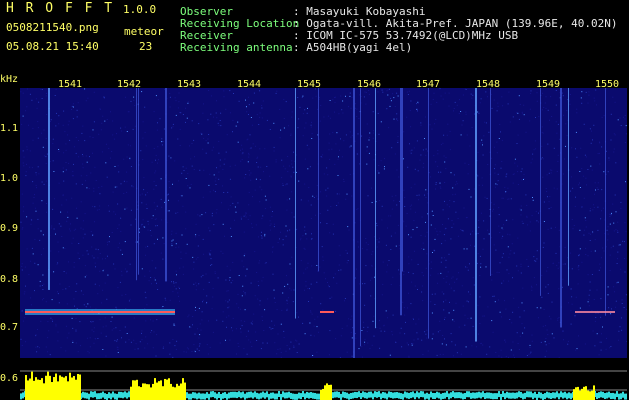 This screenshot has width=629, height=400. What do you see at coordinates (9, 327) in the screenshot?
I see `y-tick-5: 0.7` at bounding box center [9, 327].